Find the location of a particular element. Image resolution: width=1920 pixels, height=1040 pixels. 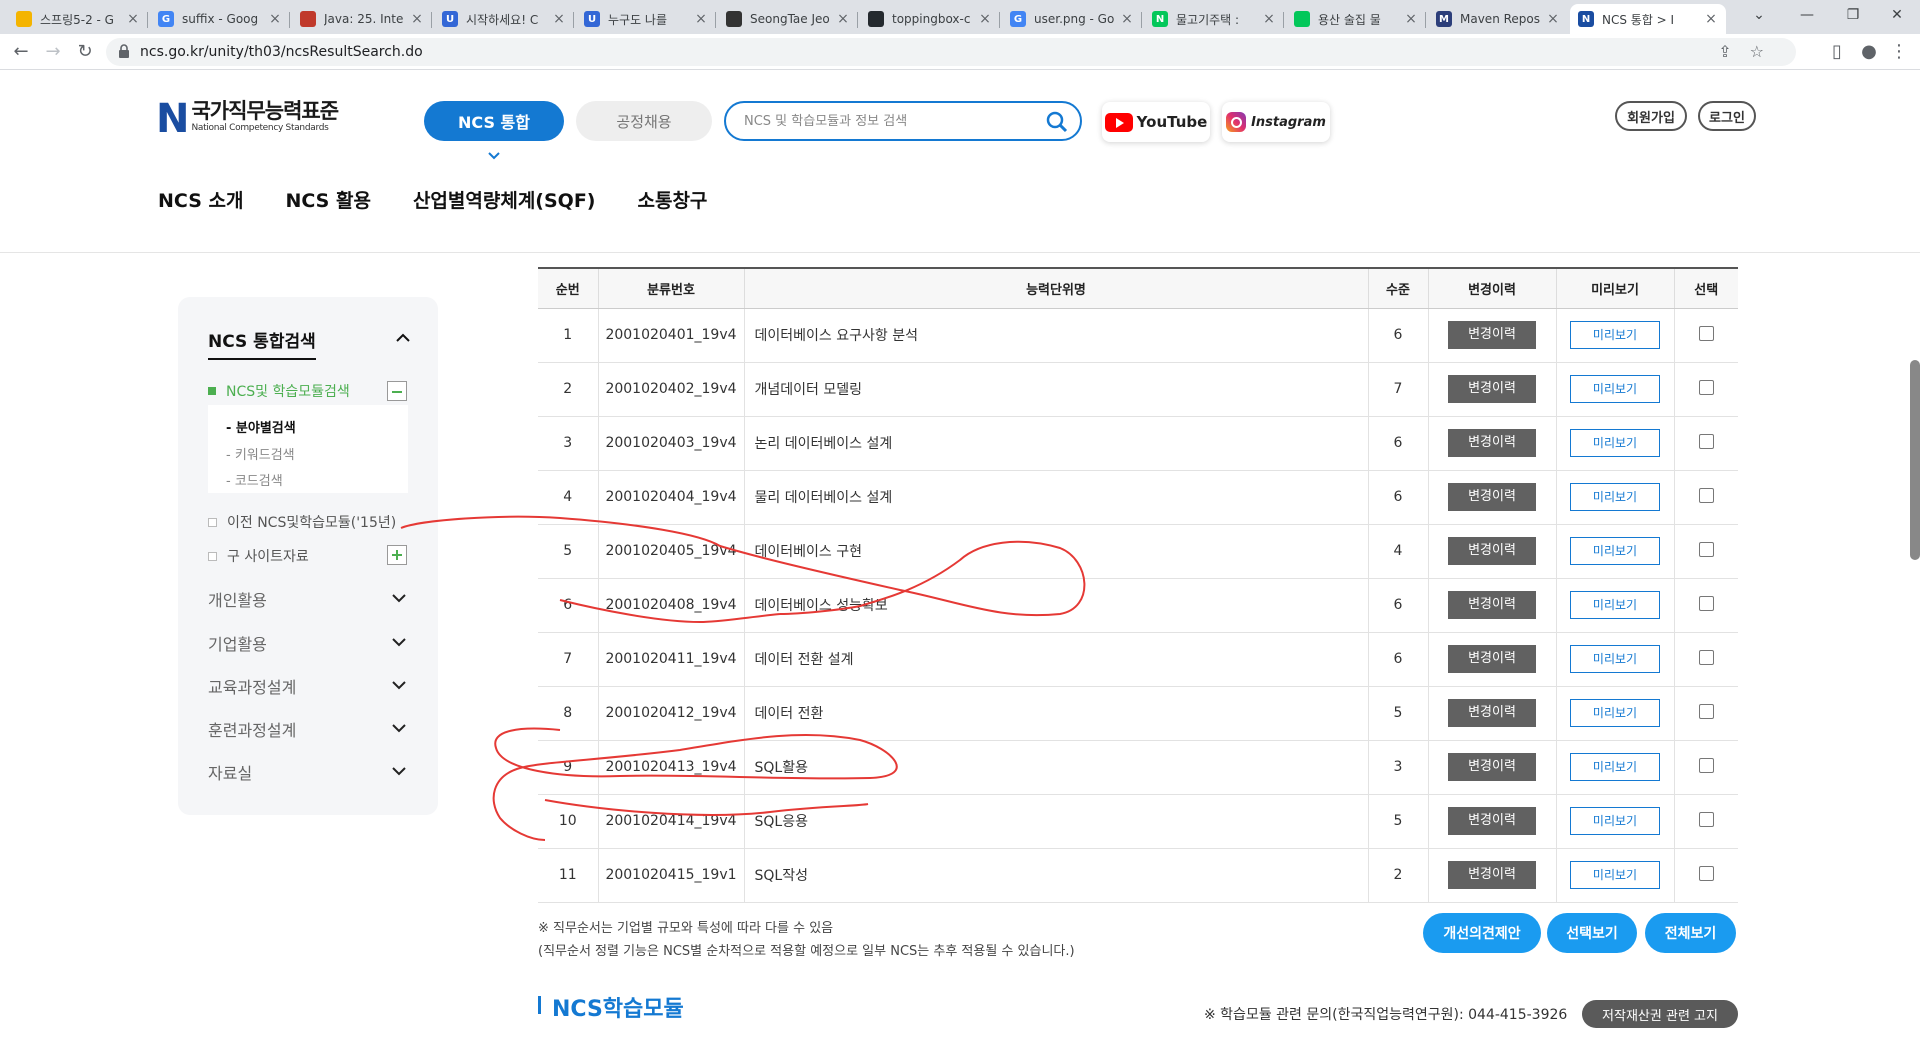

browser-tab: SeongTae Jeo × is located at coordinates (788, 19).